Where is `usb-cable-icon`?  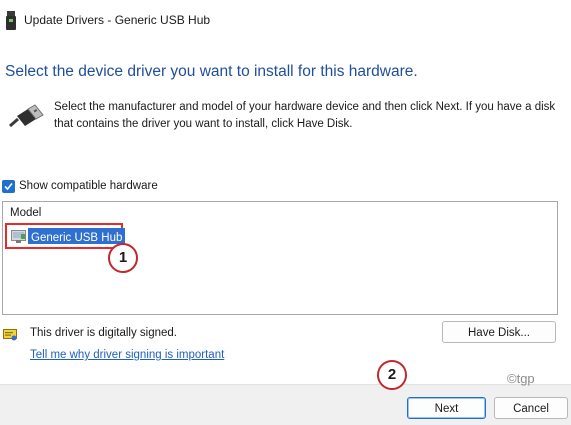 usb-cable-icon is located at coordinates (26, 116).